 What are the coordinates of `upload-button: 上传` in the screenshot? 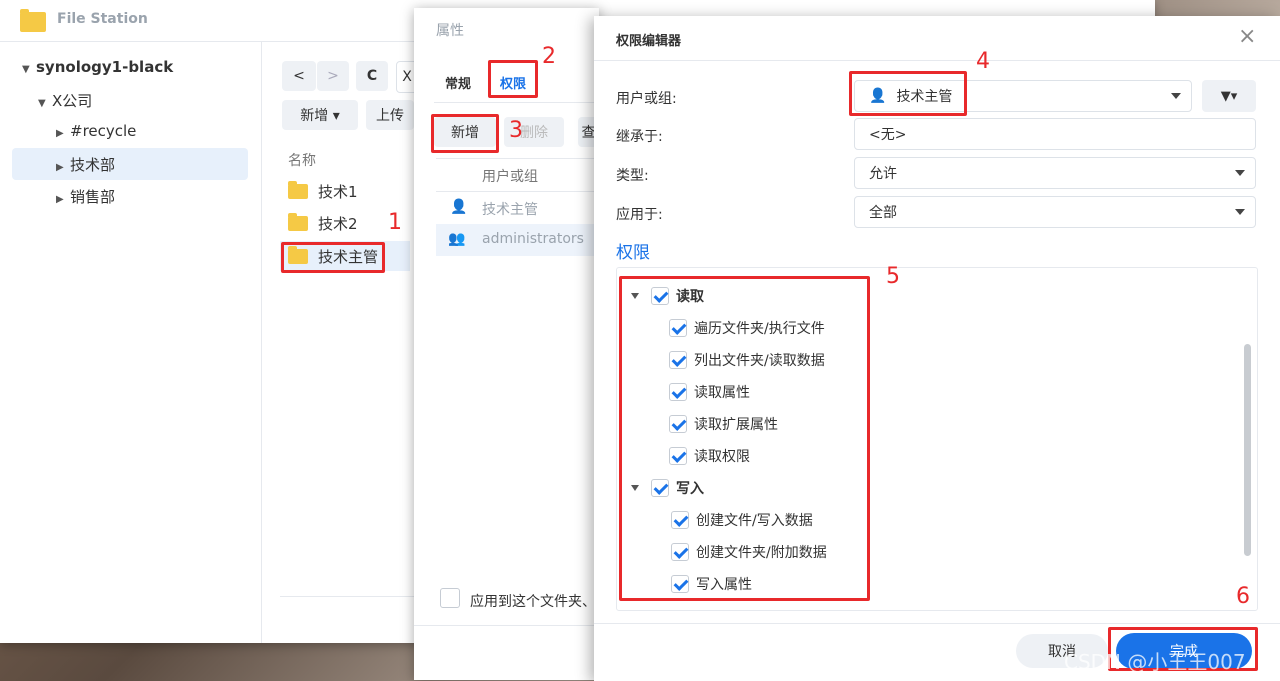 It's located at (390, 115).